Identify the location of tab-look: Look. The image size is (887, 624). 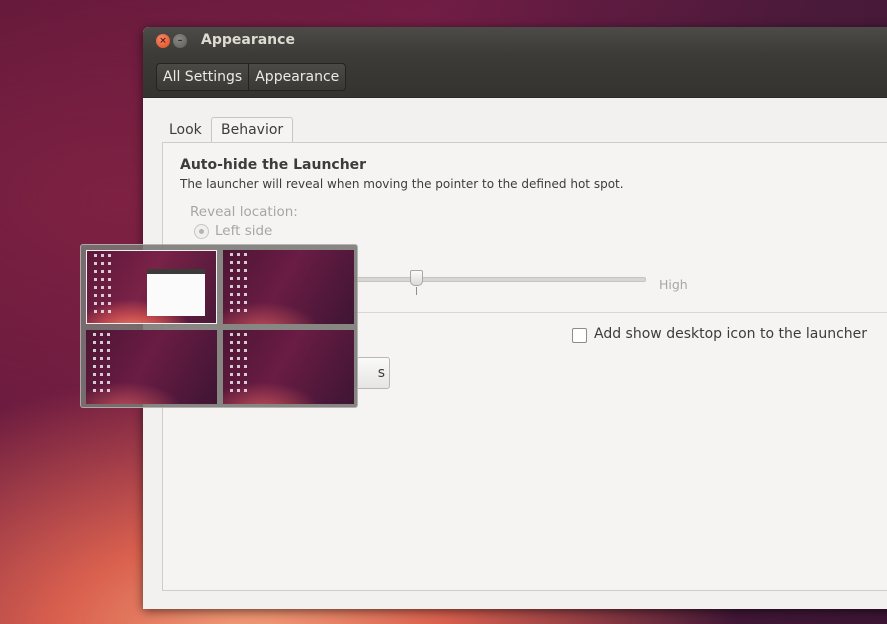
(185, 130).